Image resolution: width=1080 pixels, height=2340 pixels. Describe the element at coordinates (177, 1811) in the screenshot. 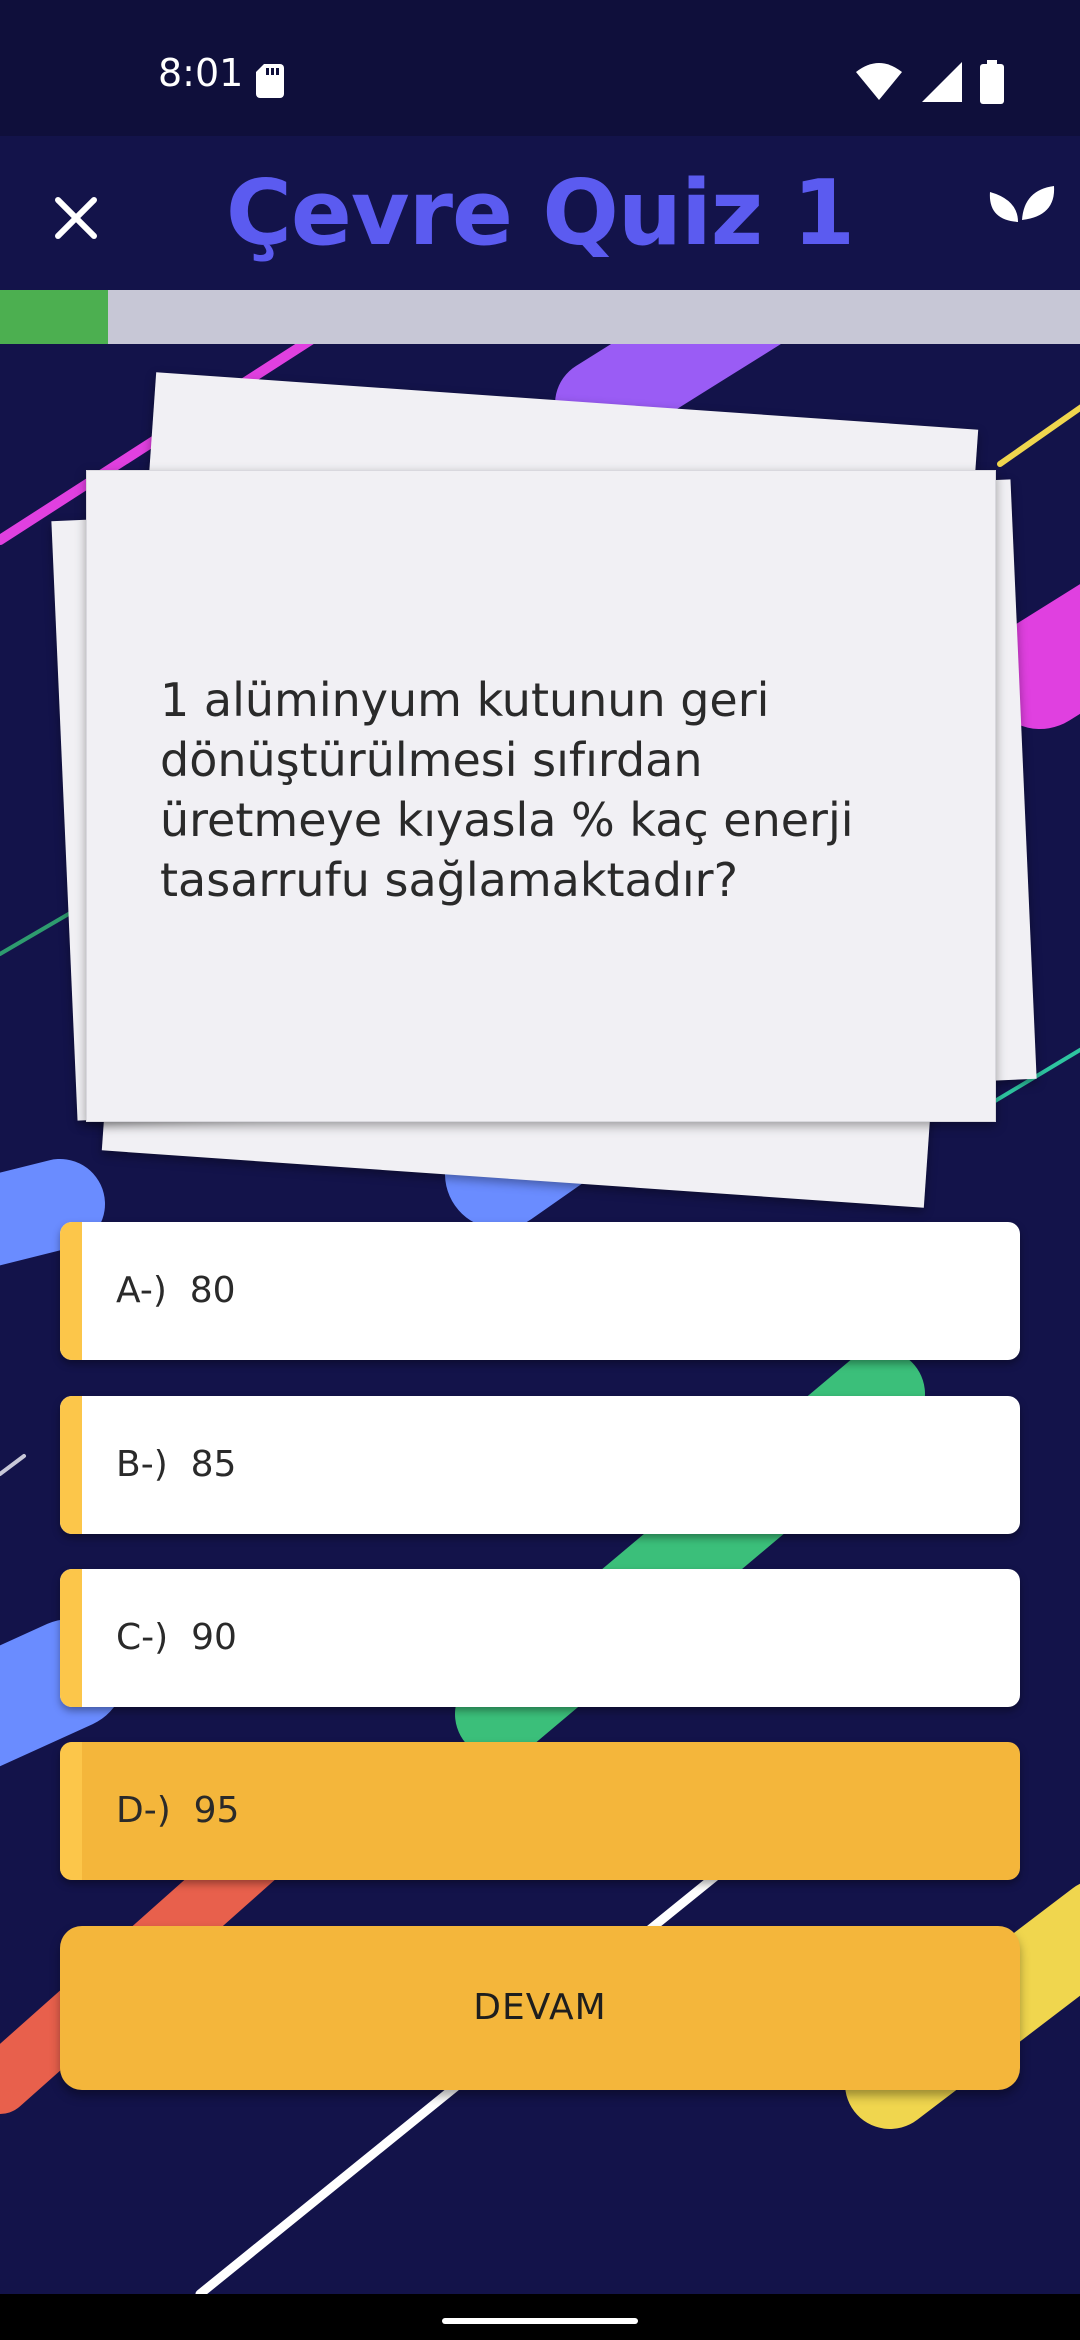

I see `answer-label: D-) 95` at that location.